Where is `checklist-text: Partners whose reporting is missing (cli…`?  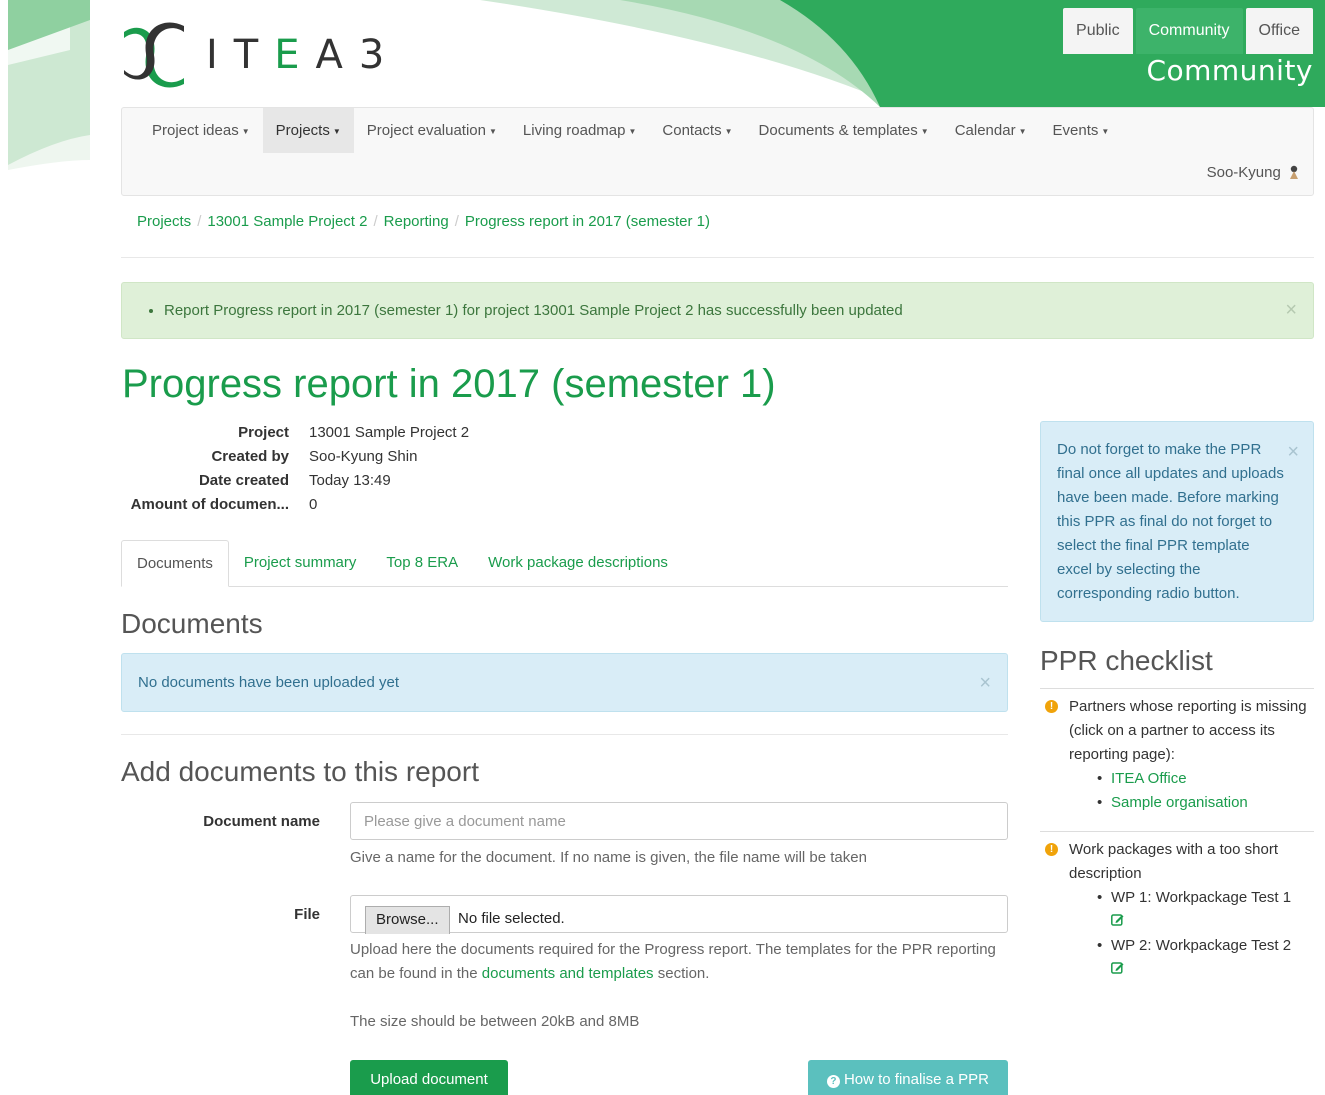
checklist-text: Partners whose reporting is missing (cli… is located at coordinates (1188, 730).